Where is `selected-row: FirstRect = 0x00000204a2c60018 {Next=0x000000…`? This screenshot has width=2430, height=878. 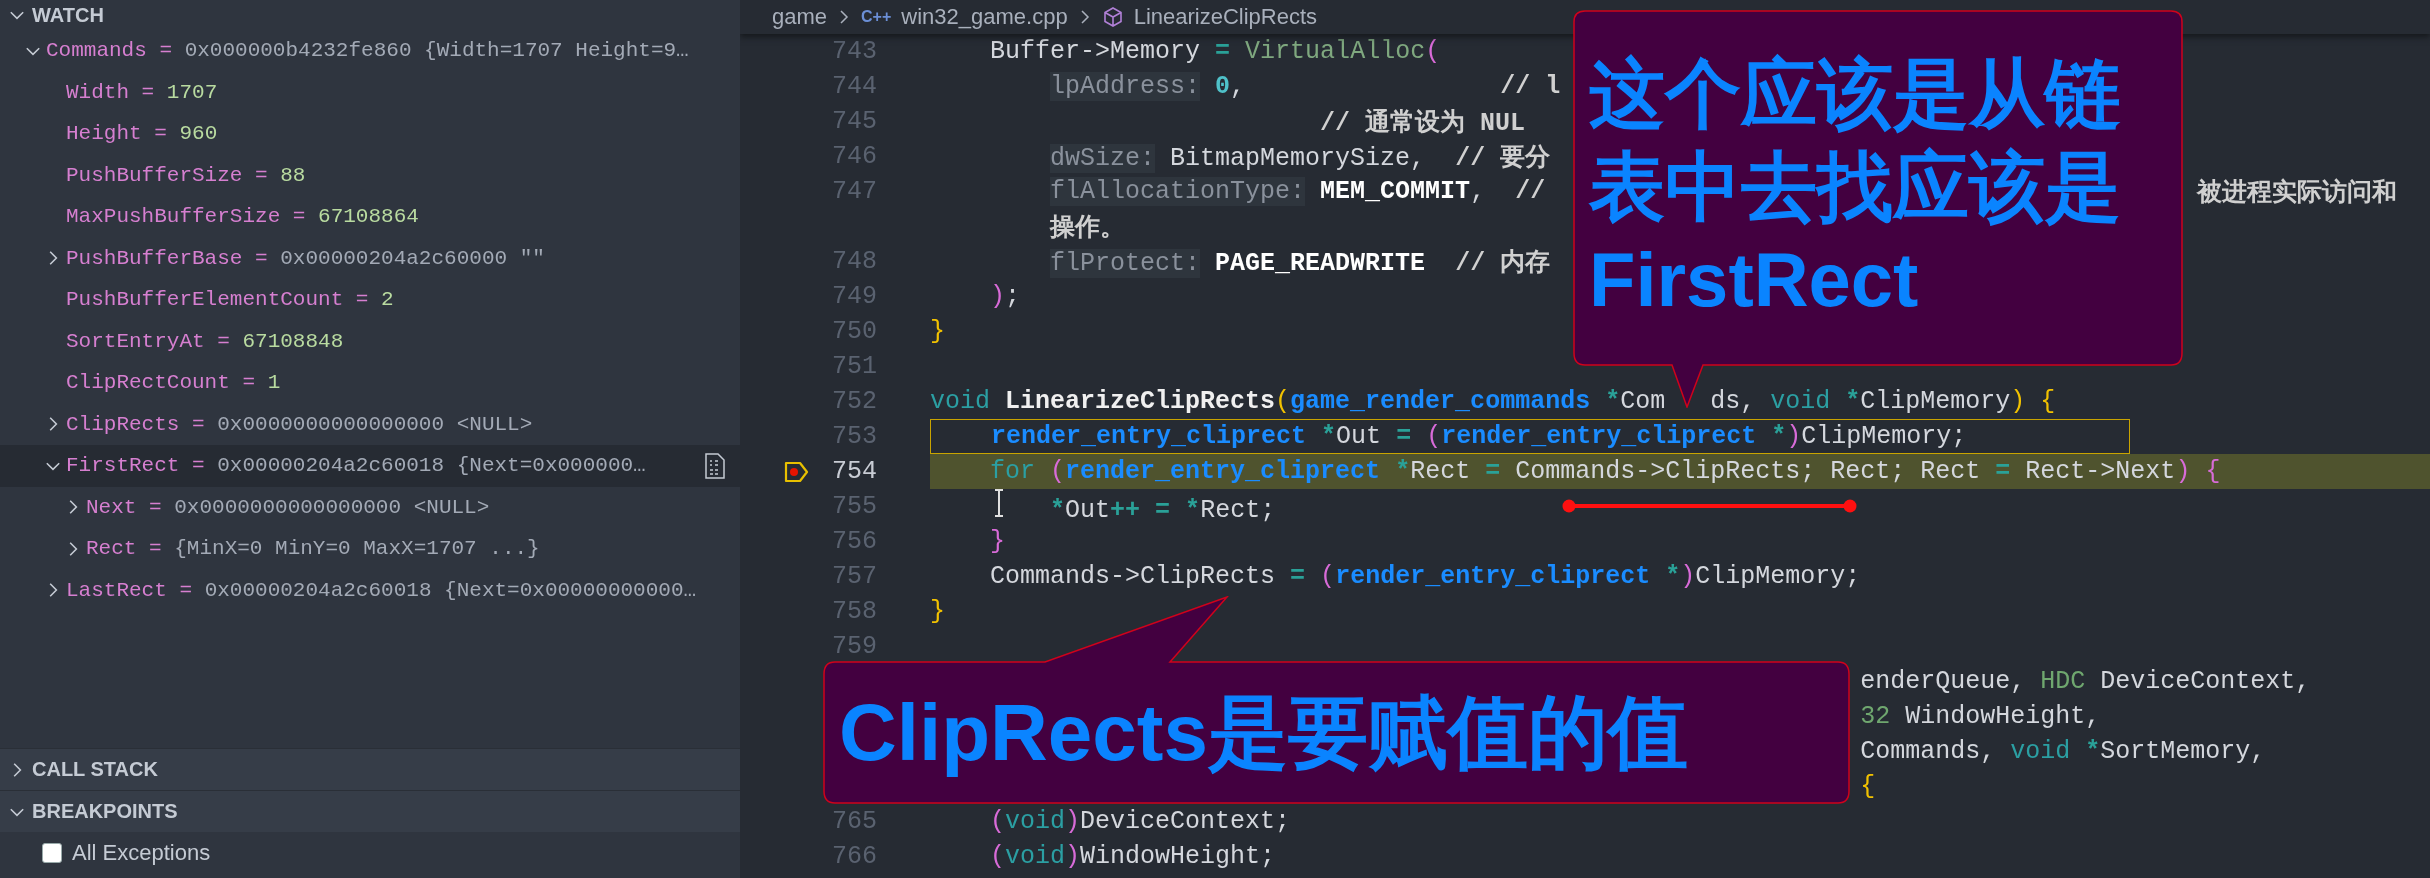
selected-row: FirstRect = 0x00000204a2c60018 {Next=0x000000… is located at coordinates (370, 466).